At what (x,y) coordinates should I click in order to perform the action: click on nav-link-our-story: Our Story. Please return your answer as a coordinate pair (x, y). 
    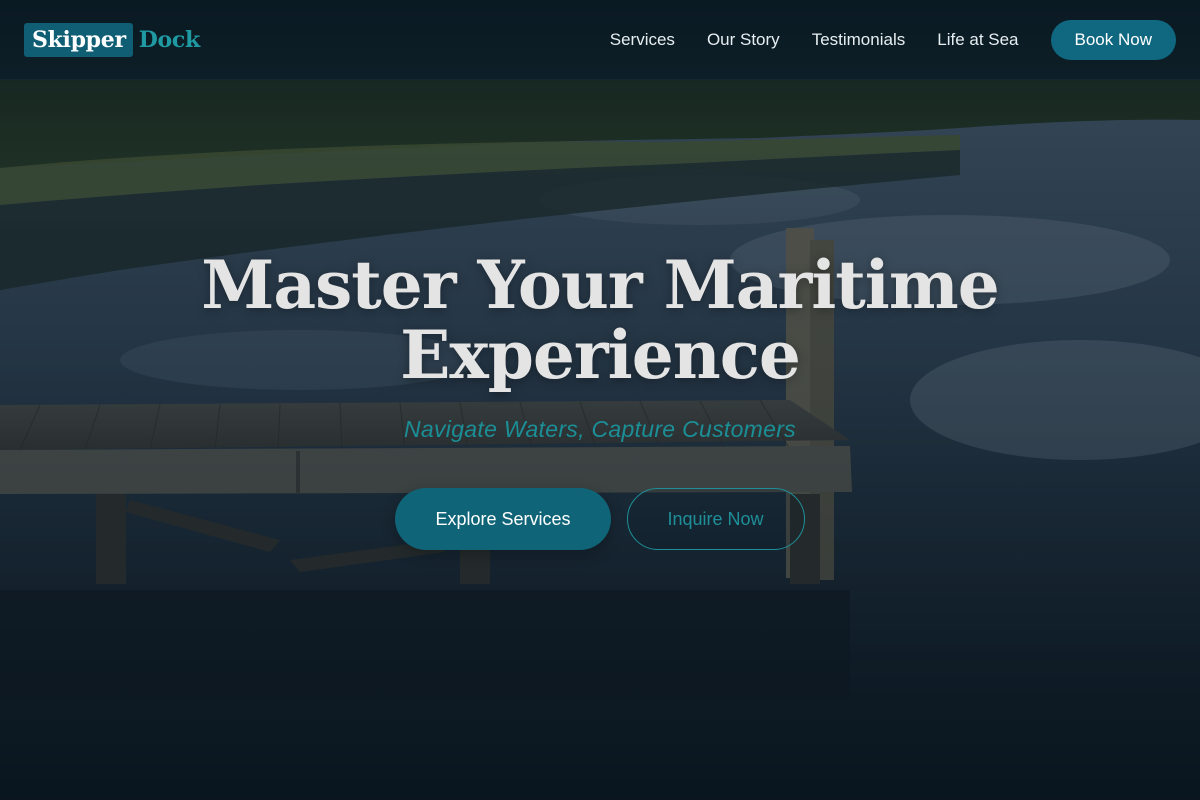
    Looking at the image, I should click on (743, 40).